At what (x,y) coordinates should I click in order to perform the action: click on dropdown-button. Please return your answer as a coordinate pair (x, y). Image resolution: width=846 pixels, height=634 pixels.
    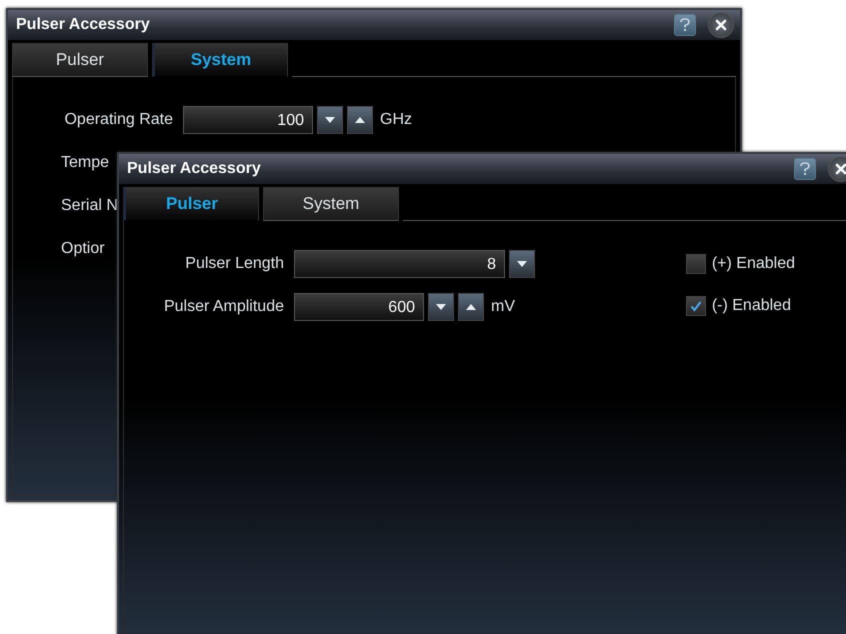
    Looking at the image, I should click on (522, 264).